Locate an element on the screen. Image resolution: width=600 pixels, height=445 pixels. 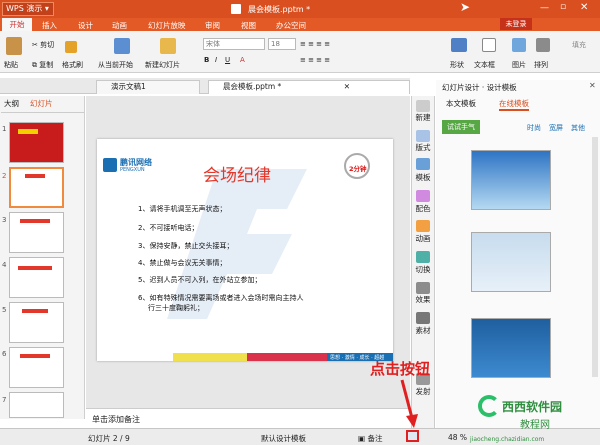
fill-label: 填充 is located at coordinates (579, 45).